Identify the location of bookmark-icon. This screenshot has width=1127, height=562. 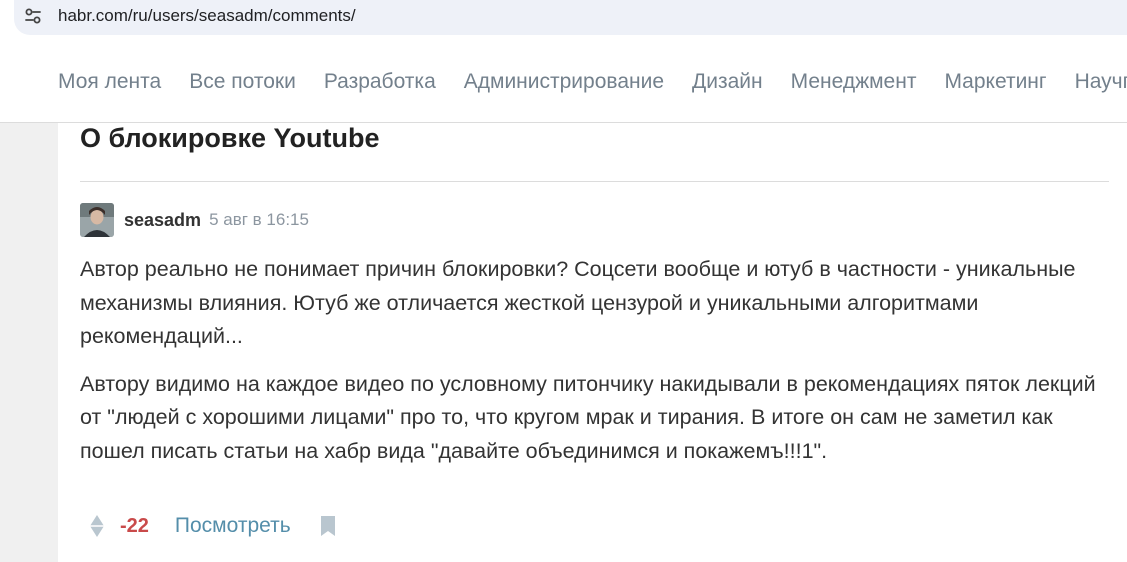
(328, 526).